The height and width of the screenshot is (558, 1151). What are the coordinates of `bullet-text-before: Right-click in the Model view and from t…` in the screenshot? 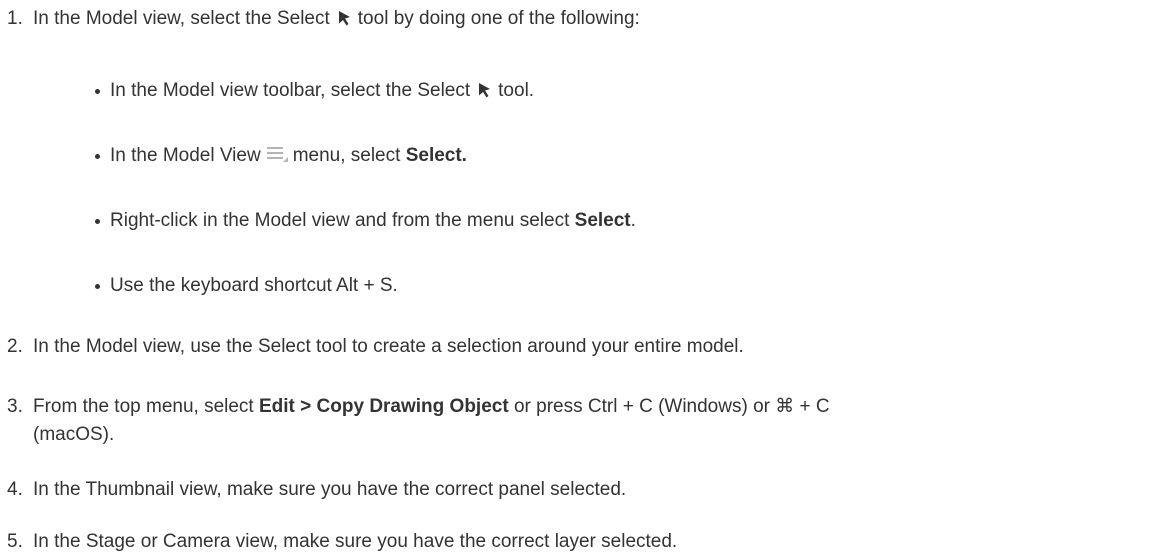 It's located at (340, 220).